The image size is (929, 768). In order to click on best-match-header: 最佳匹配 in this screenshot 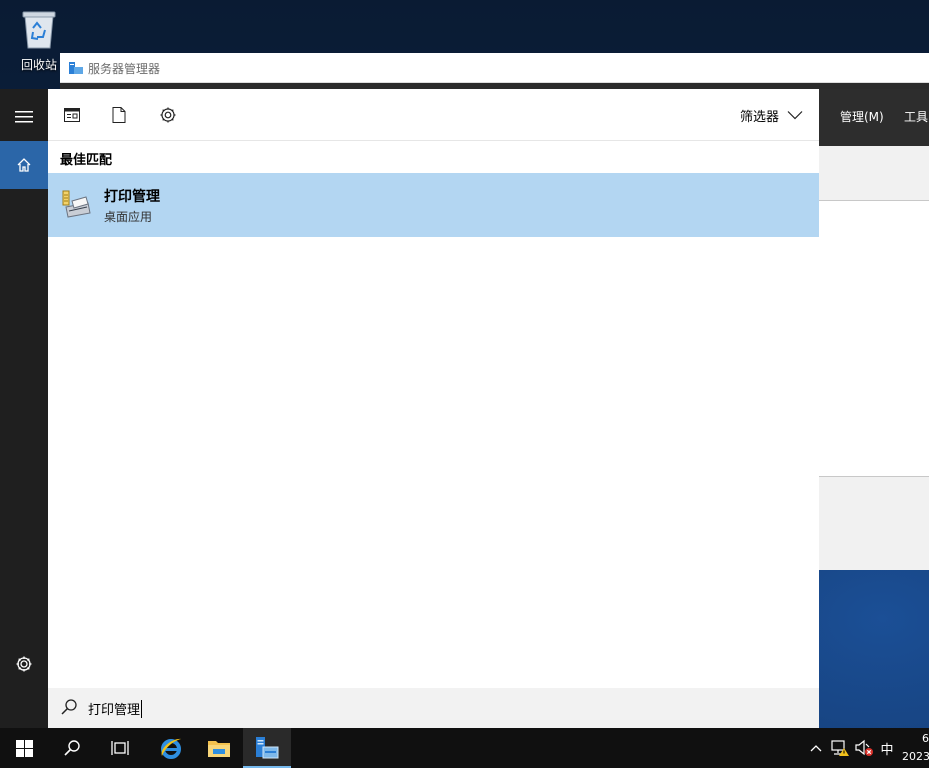, I will do `click(86, 160)`.